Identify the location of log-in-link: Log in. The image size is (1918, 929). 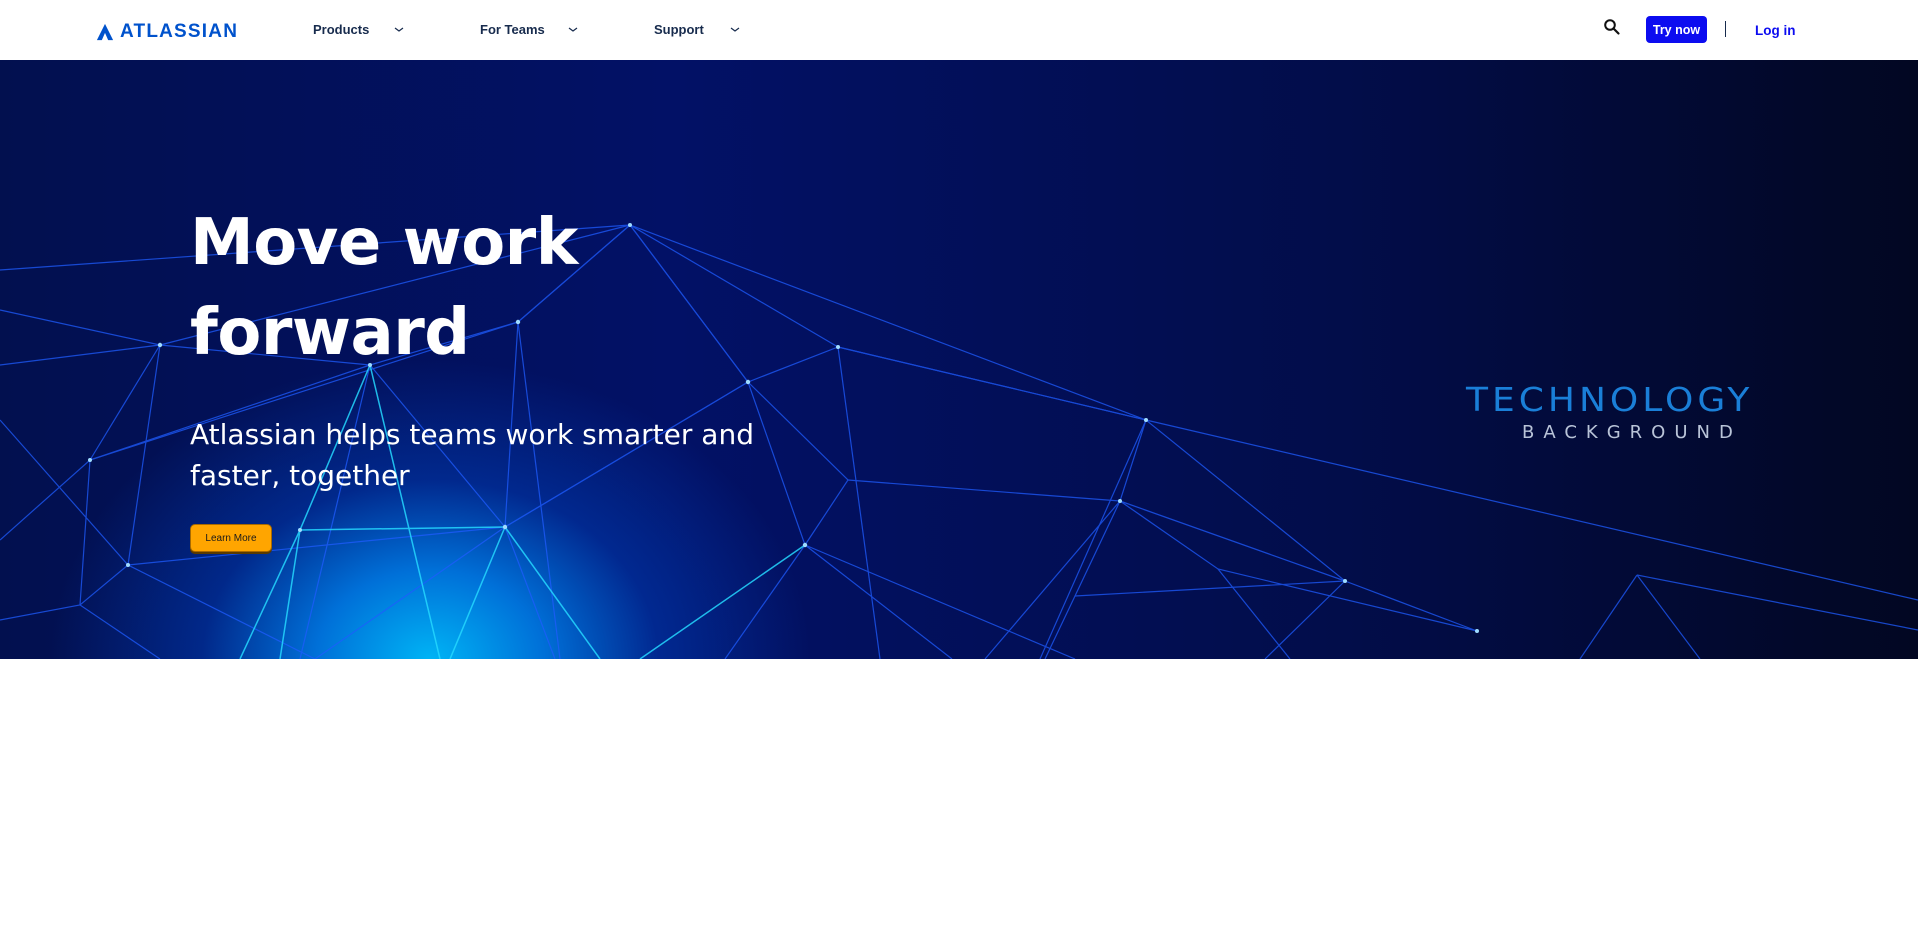
(1775, 30).